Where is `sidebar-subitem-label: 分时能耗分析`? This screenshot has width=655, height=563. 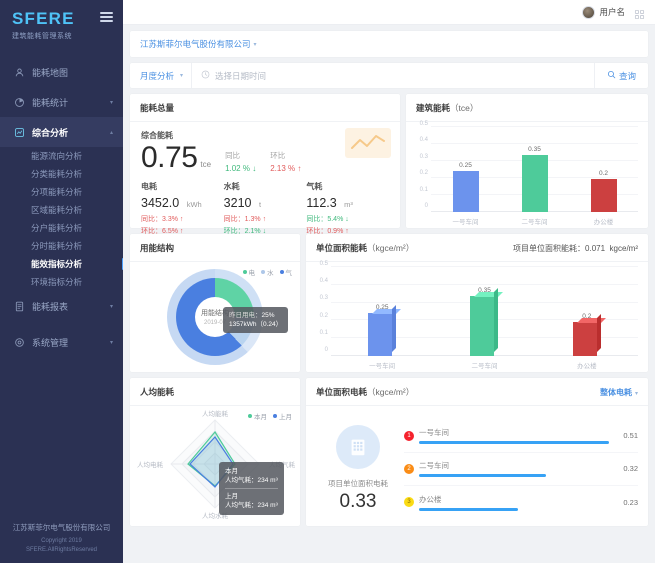
sidebar-subitem-label: 分时能耗分析 is located at coordinates (57, 246).